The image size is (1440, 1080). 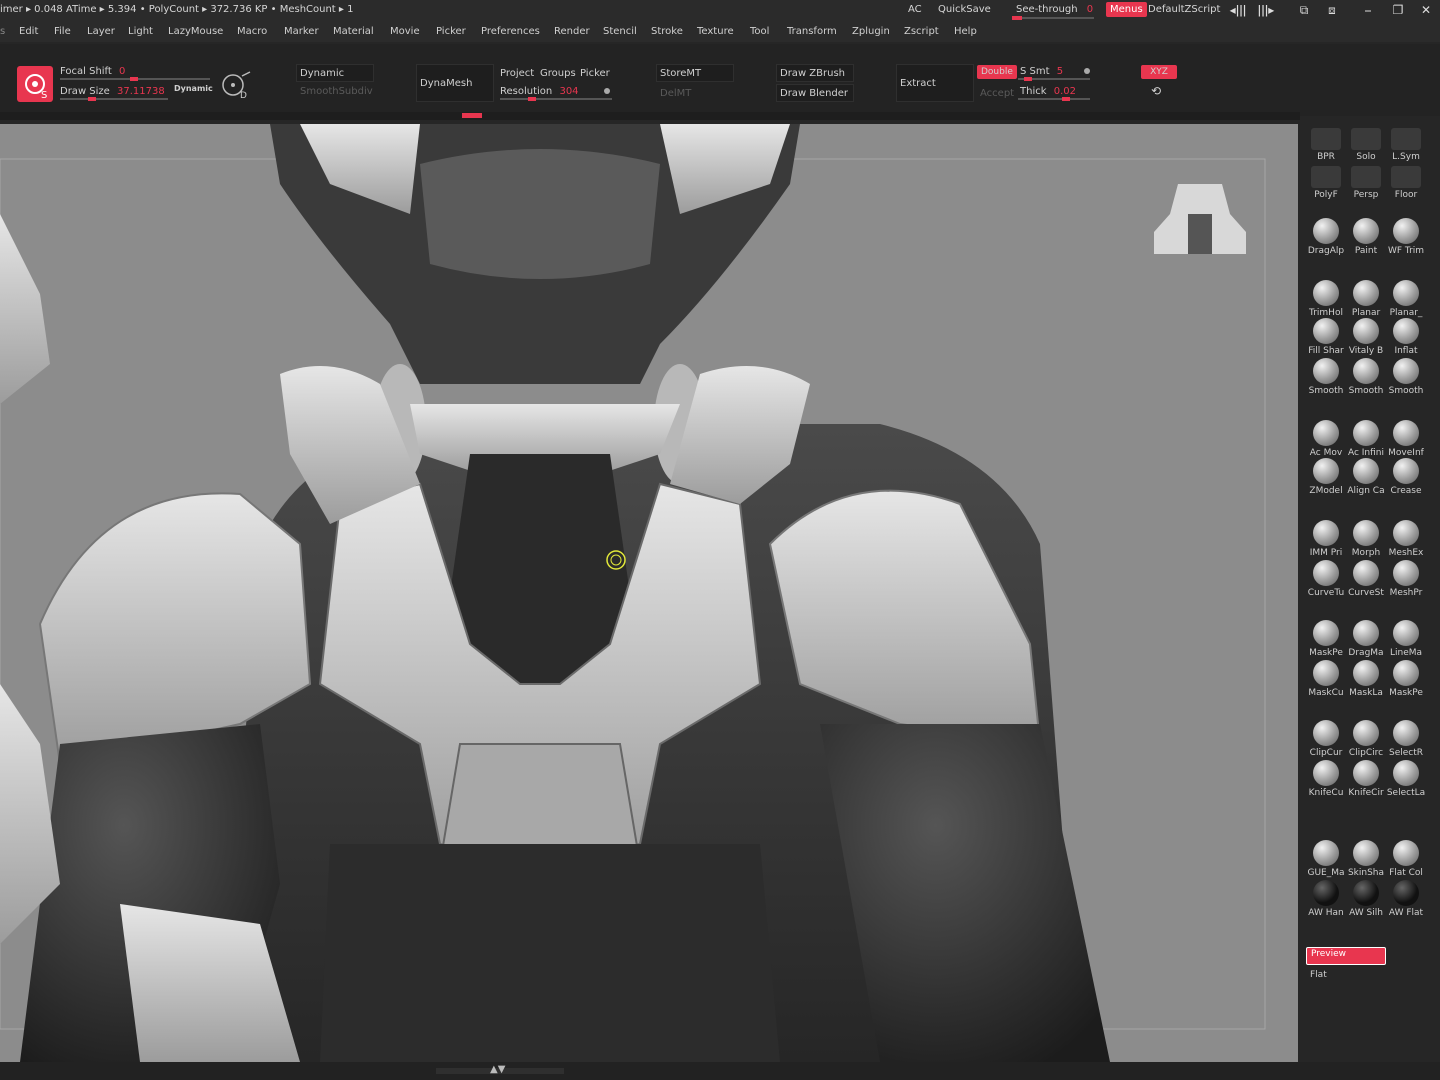 What do you see at coordinates (715, 31) in the screenshot?
I see `menu-texture: Texture` at bounding box center [715, 31].